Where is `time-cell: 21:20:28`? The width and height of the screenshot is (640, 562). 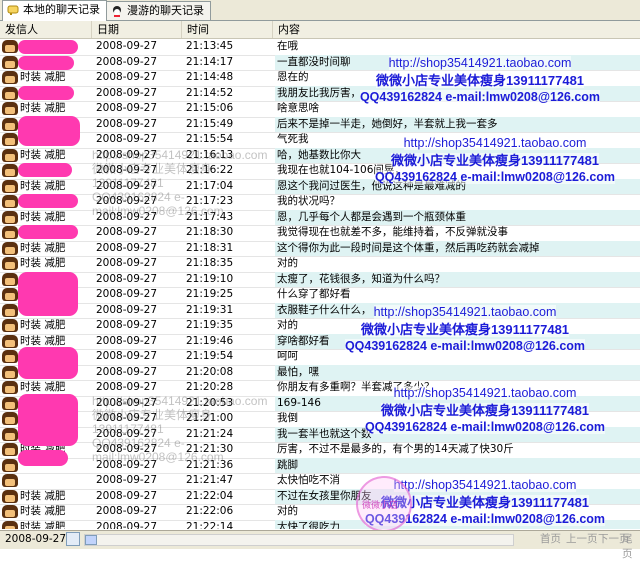
time-cell: 21:20:28 is located at coordinates (210, 387).